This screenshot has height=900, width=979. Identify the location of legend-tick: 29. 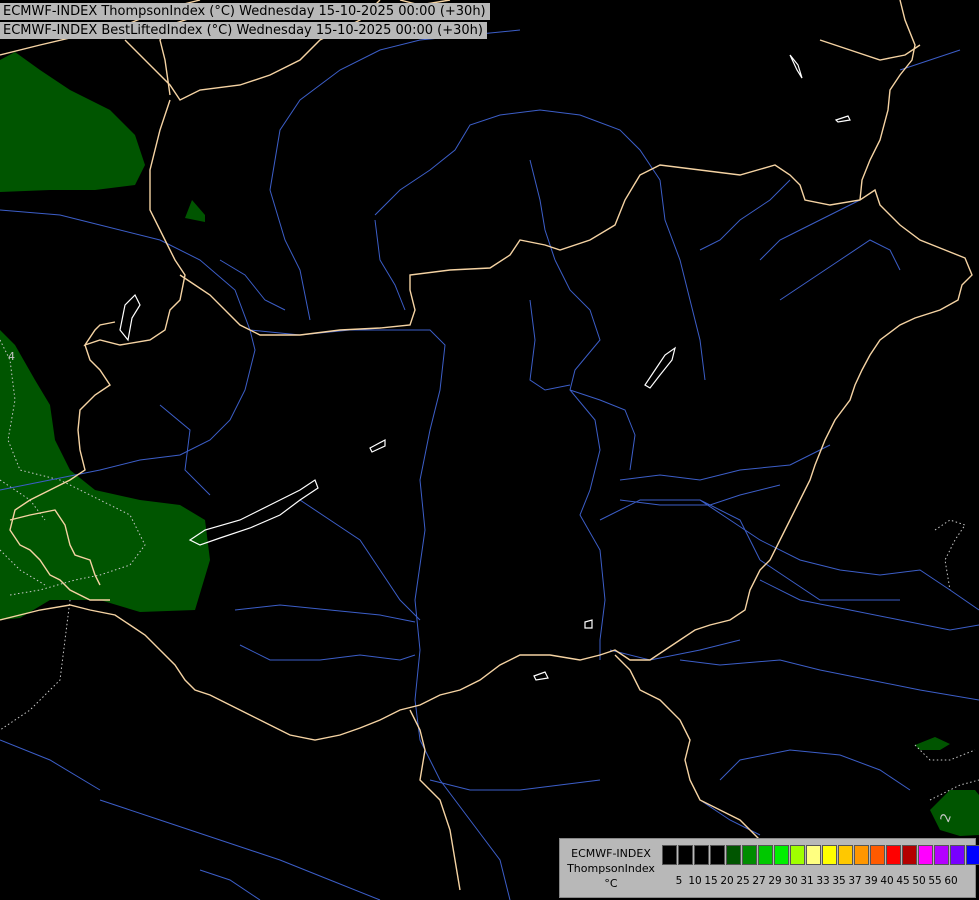
(775, 881).